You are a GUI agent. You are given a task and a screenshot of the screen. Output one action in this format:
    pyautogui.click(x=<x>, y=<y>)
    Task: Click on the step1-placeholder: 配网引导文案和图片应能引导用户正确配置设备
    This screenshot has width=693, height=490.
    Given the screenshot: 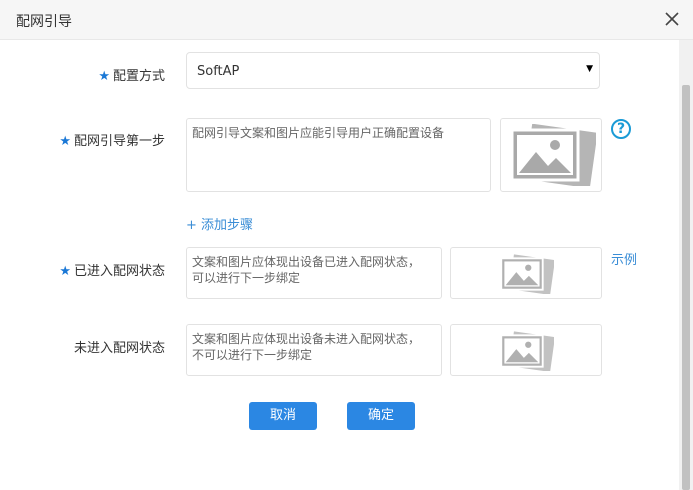 What is the action you would take?
    pyautogui.click(x=318, y=133)
    